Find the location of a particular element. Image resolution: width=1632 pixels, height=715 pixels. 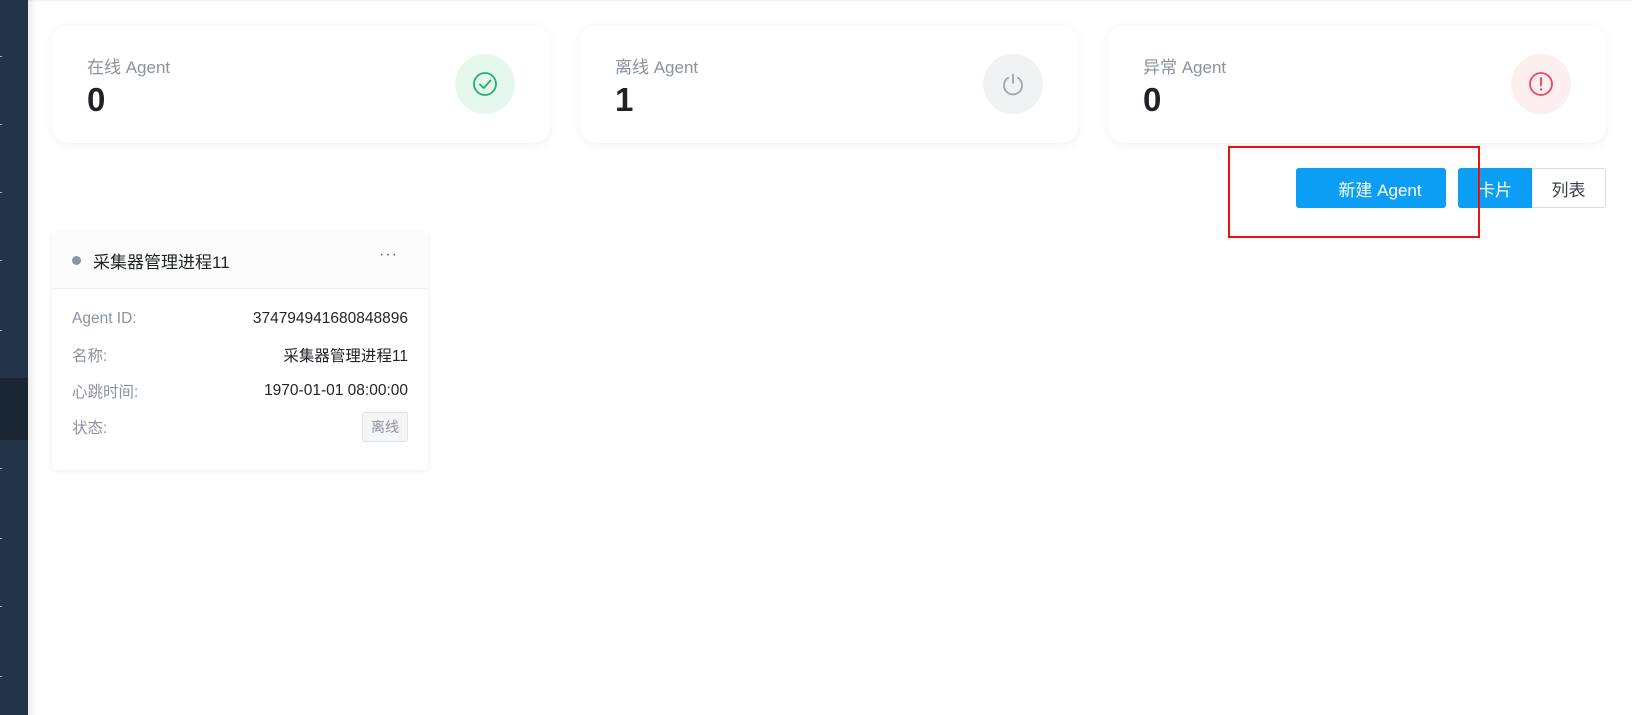

stat-label: 在线 Agent is located at coordinates (129, 67).